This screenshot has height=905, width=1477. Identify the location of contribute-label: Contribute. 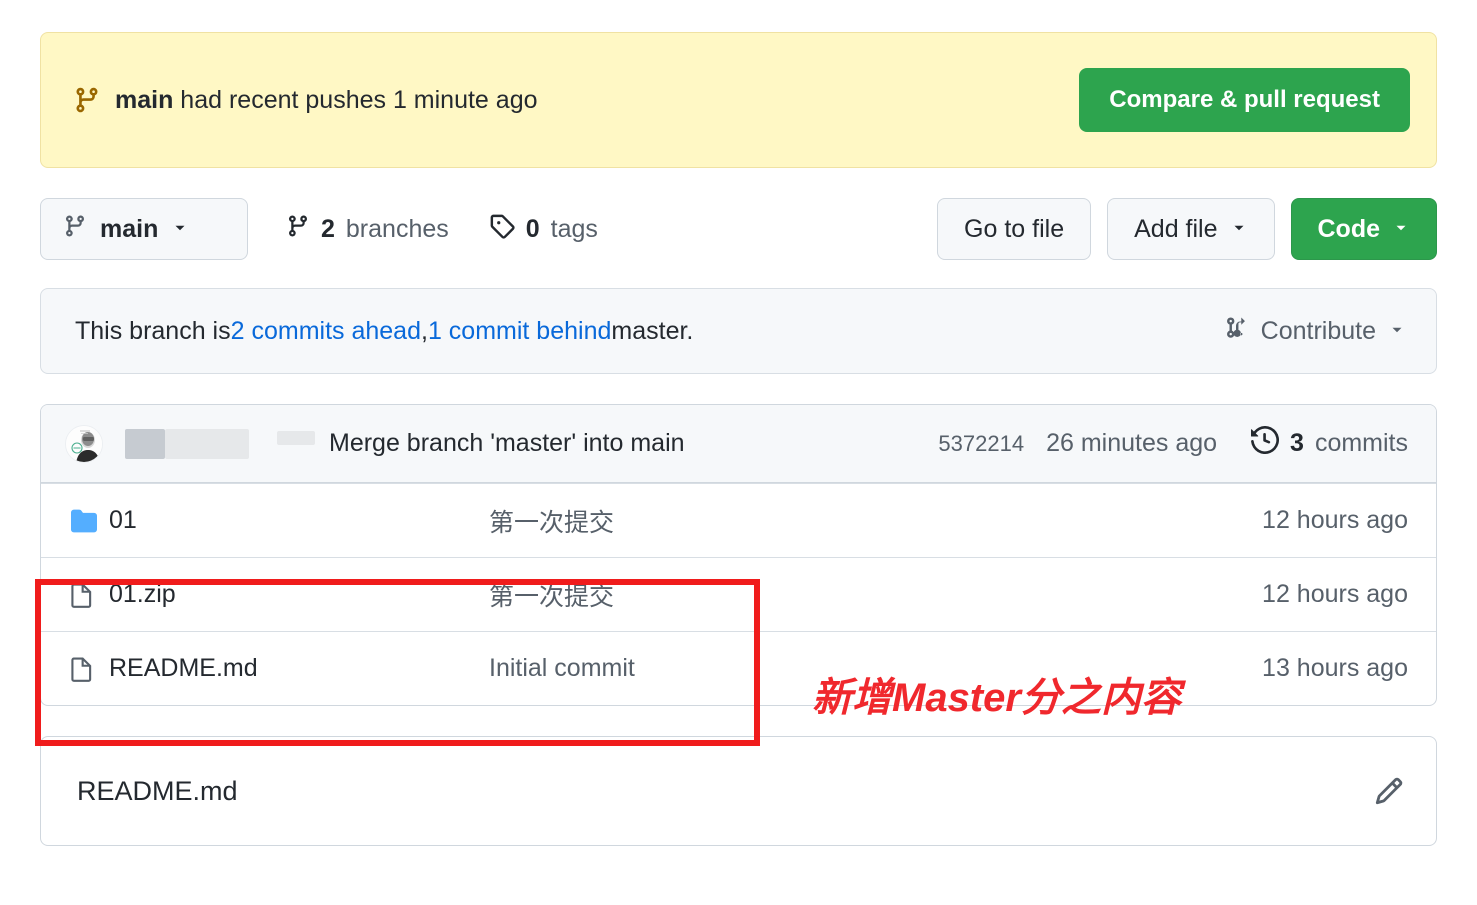
(1318, 330).